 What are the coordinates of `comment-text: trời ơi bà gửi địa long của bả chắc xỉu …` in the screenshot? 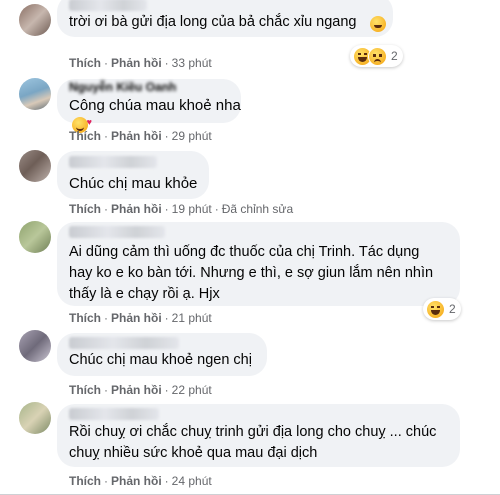 It's located at (213, 22).